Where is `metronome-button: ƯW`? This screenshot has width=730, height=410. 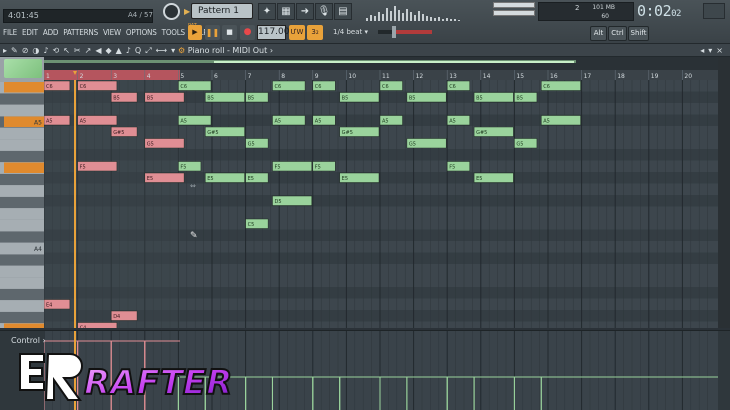
metronome-button: ƯW is located at coordinates (297, 32).